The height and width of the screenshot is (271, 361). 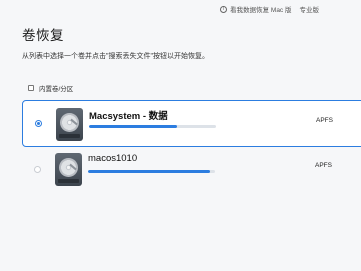 I want to click on section-header-internal-volumes: 内置卷/分区, so click(x=50, y=88).